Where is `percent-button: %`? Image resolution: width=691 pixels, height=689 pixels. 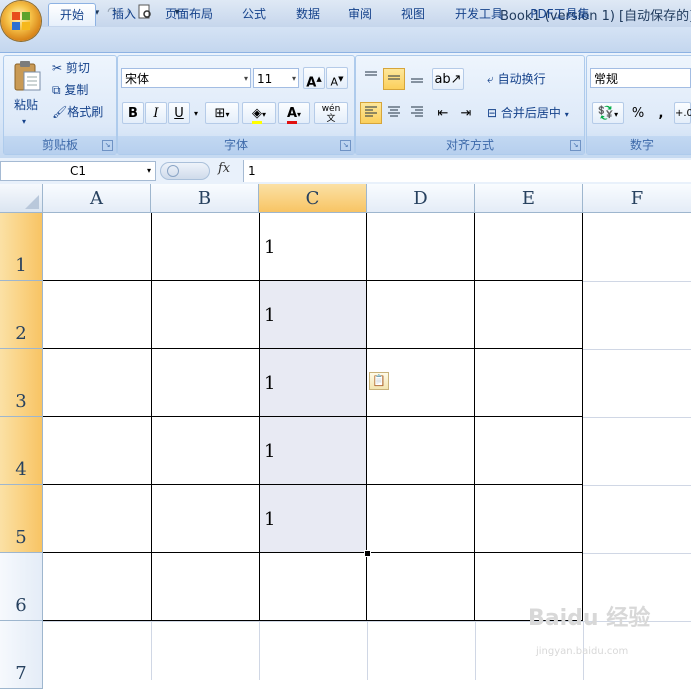
percent-button: % is located at coordinates (638, 113).